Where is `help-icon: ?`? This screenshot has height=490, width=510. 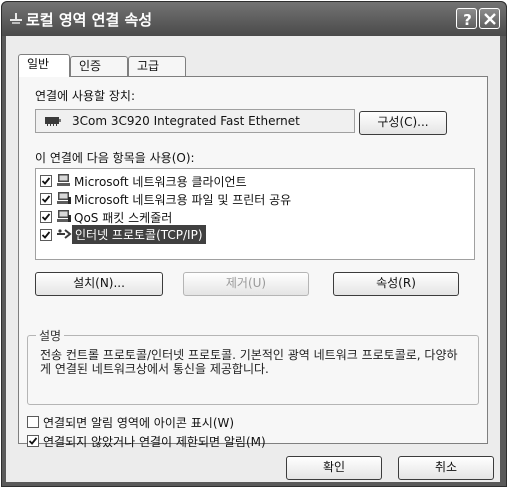
help-icon: ? is located at coordinates (467, 20).